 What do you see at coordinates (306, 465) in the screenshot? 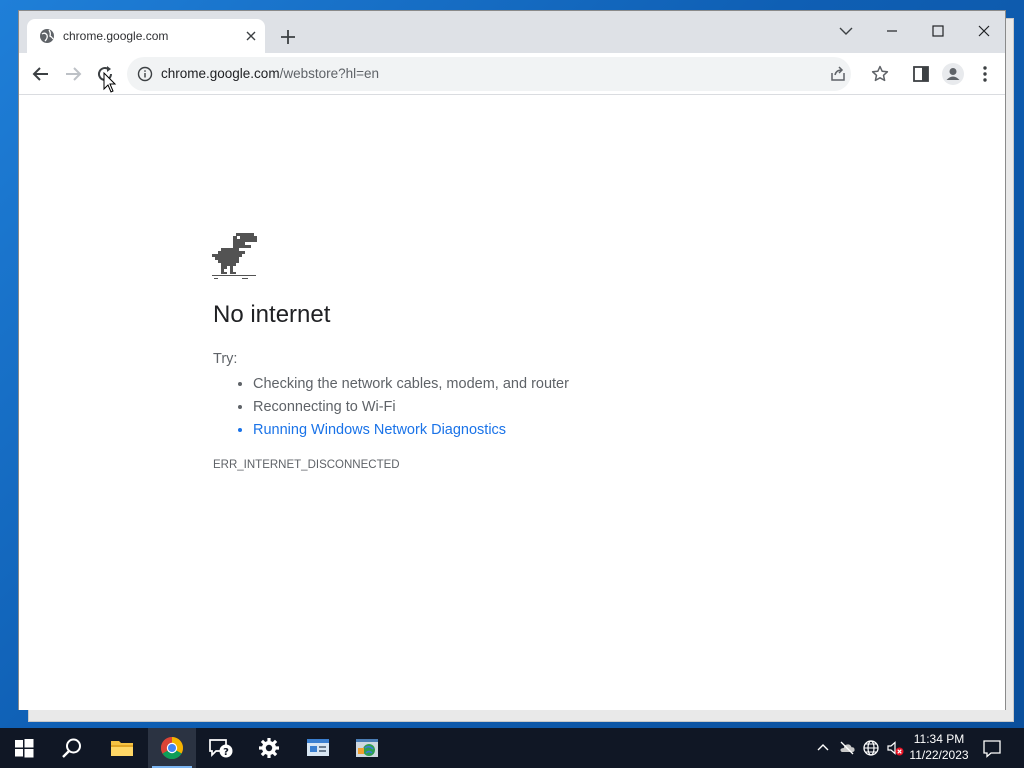
I see `error-code: ERR_INTERNET_DISCONNECTED` at bounding box center [306, 465].